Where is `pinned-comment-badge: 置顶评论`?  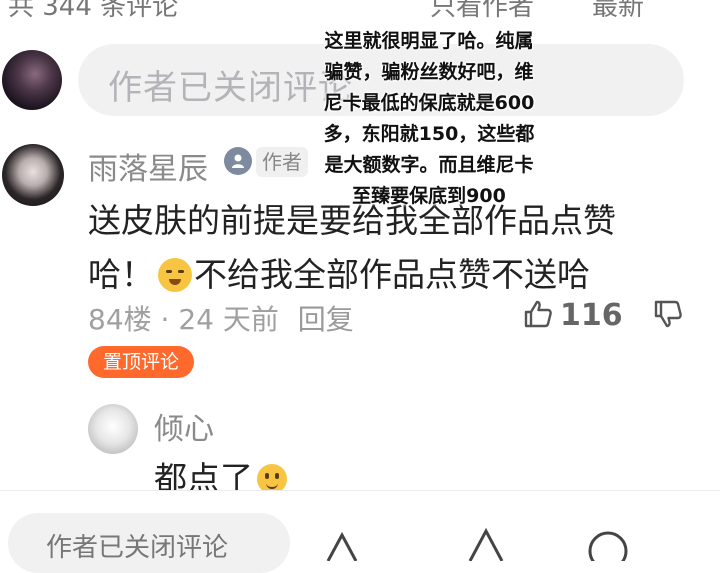
pinned-comment-badge: 置顶评论 is located at coordinates (141, 362).